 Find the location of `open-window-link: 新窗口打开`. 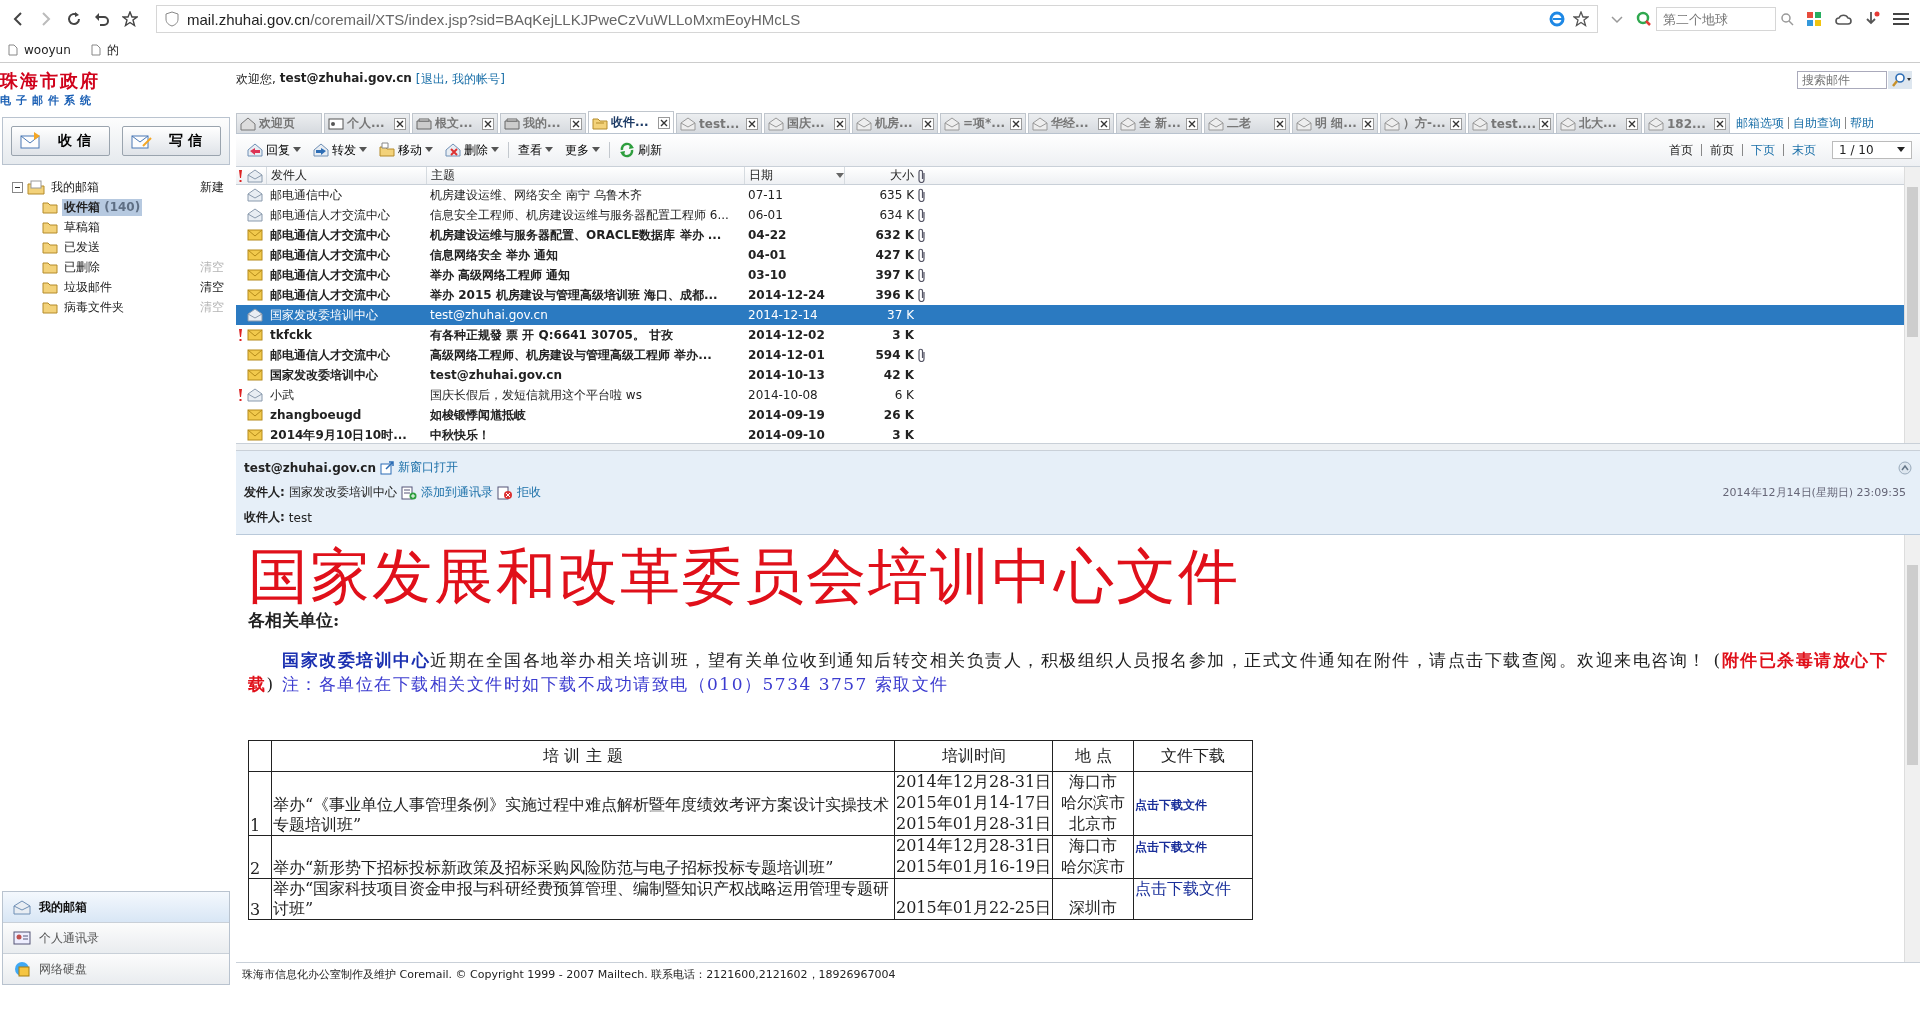

open-window-link: 新窗口打开 is located at coordinates (428, 467).